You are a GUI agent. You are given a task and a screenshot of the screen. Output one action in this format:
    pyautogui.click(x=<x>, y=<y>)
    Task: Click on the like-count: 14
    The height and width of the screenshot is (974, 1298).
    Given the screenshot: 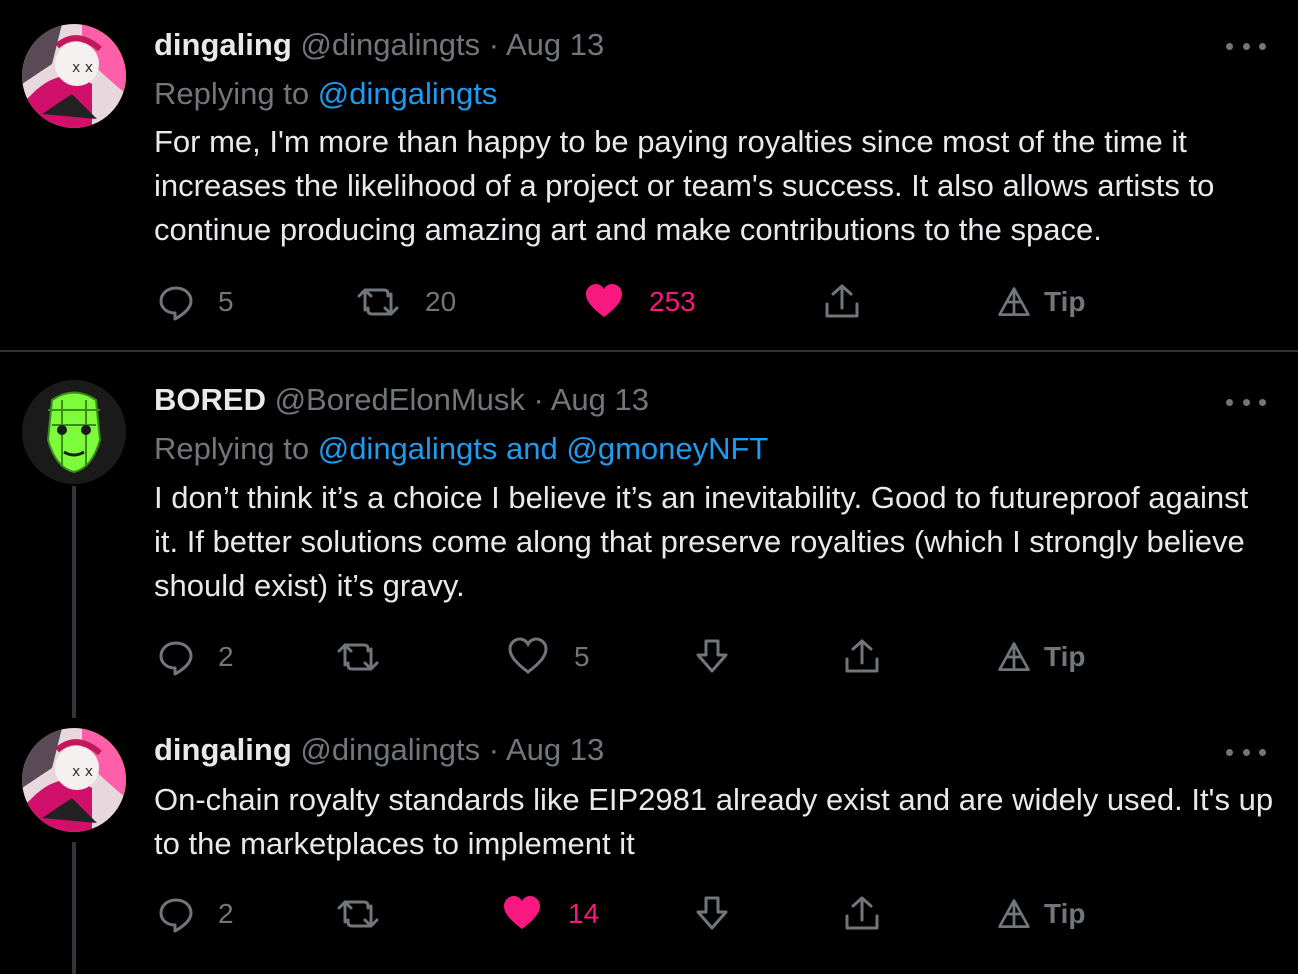 What is the action you would take?
    pyautogui.click(x=584, y=913)
    